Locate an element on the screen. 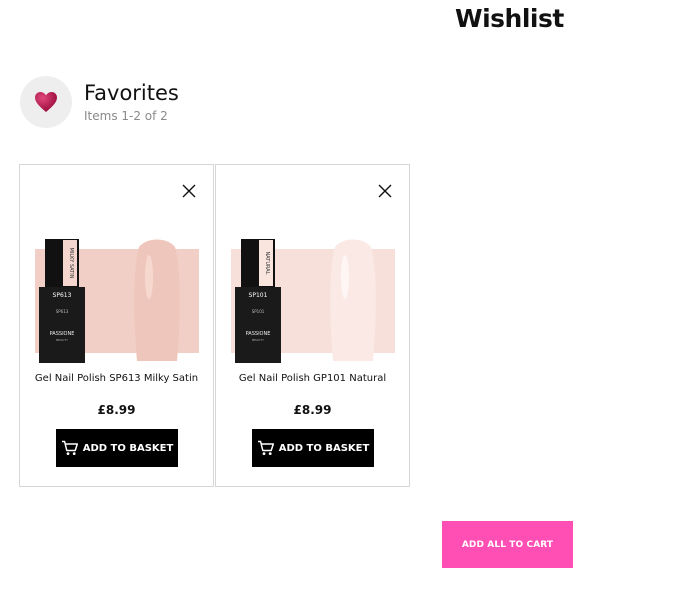 This screenshot has width=682, height=615. wishlist-header: Favorites Items 1-2 of 2 is located at coordinates (220, 102).